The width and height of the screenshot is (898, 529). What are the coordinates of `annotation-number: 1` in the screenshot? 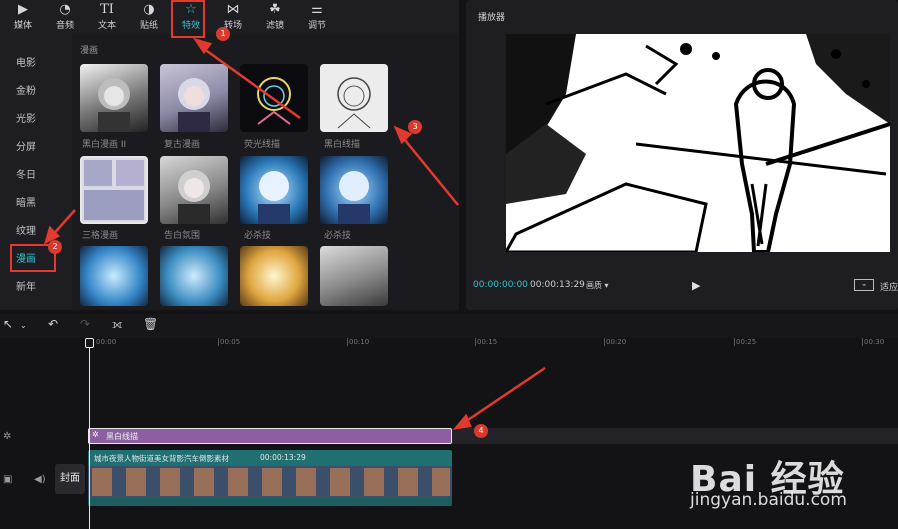 It's located at (223, 34).